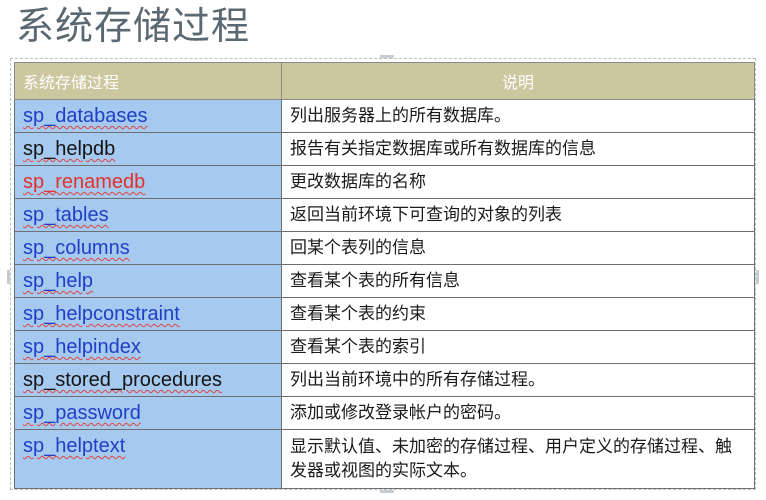  What do you see at coordinates (148, 413) in the screenshot?
I see `procedure-name-cell: sp_password` at bounding box center [148, 413].